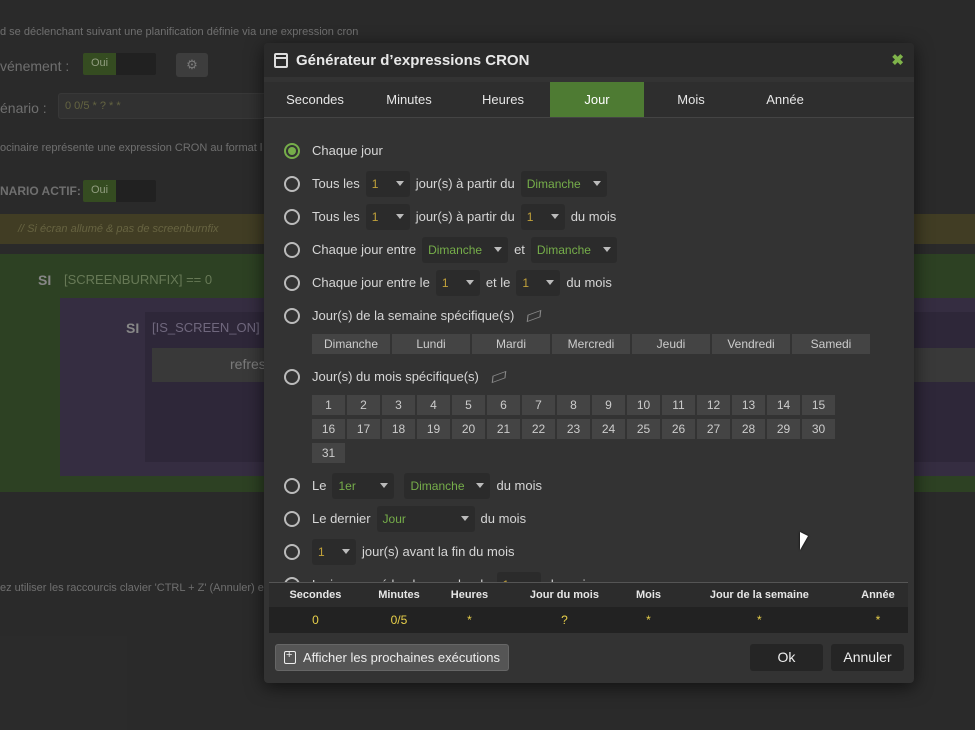  What do you see at coordinates (457, 282) in the screenshot?
I see `select-between-monthdays-from: 1` at bounding box center [457, 282].